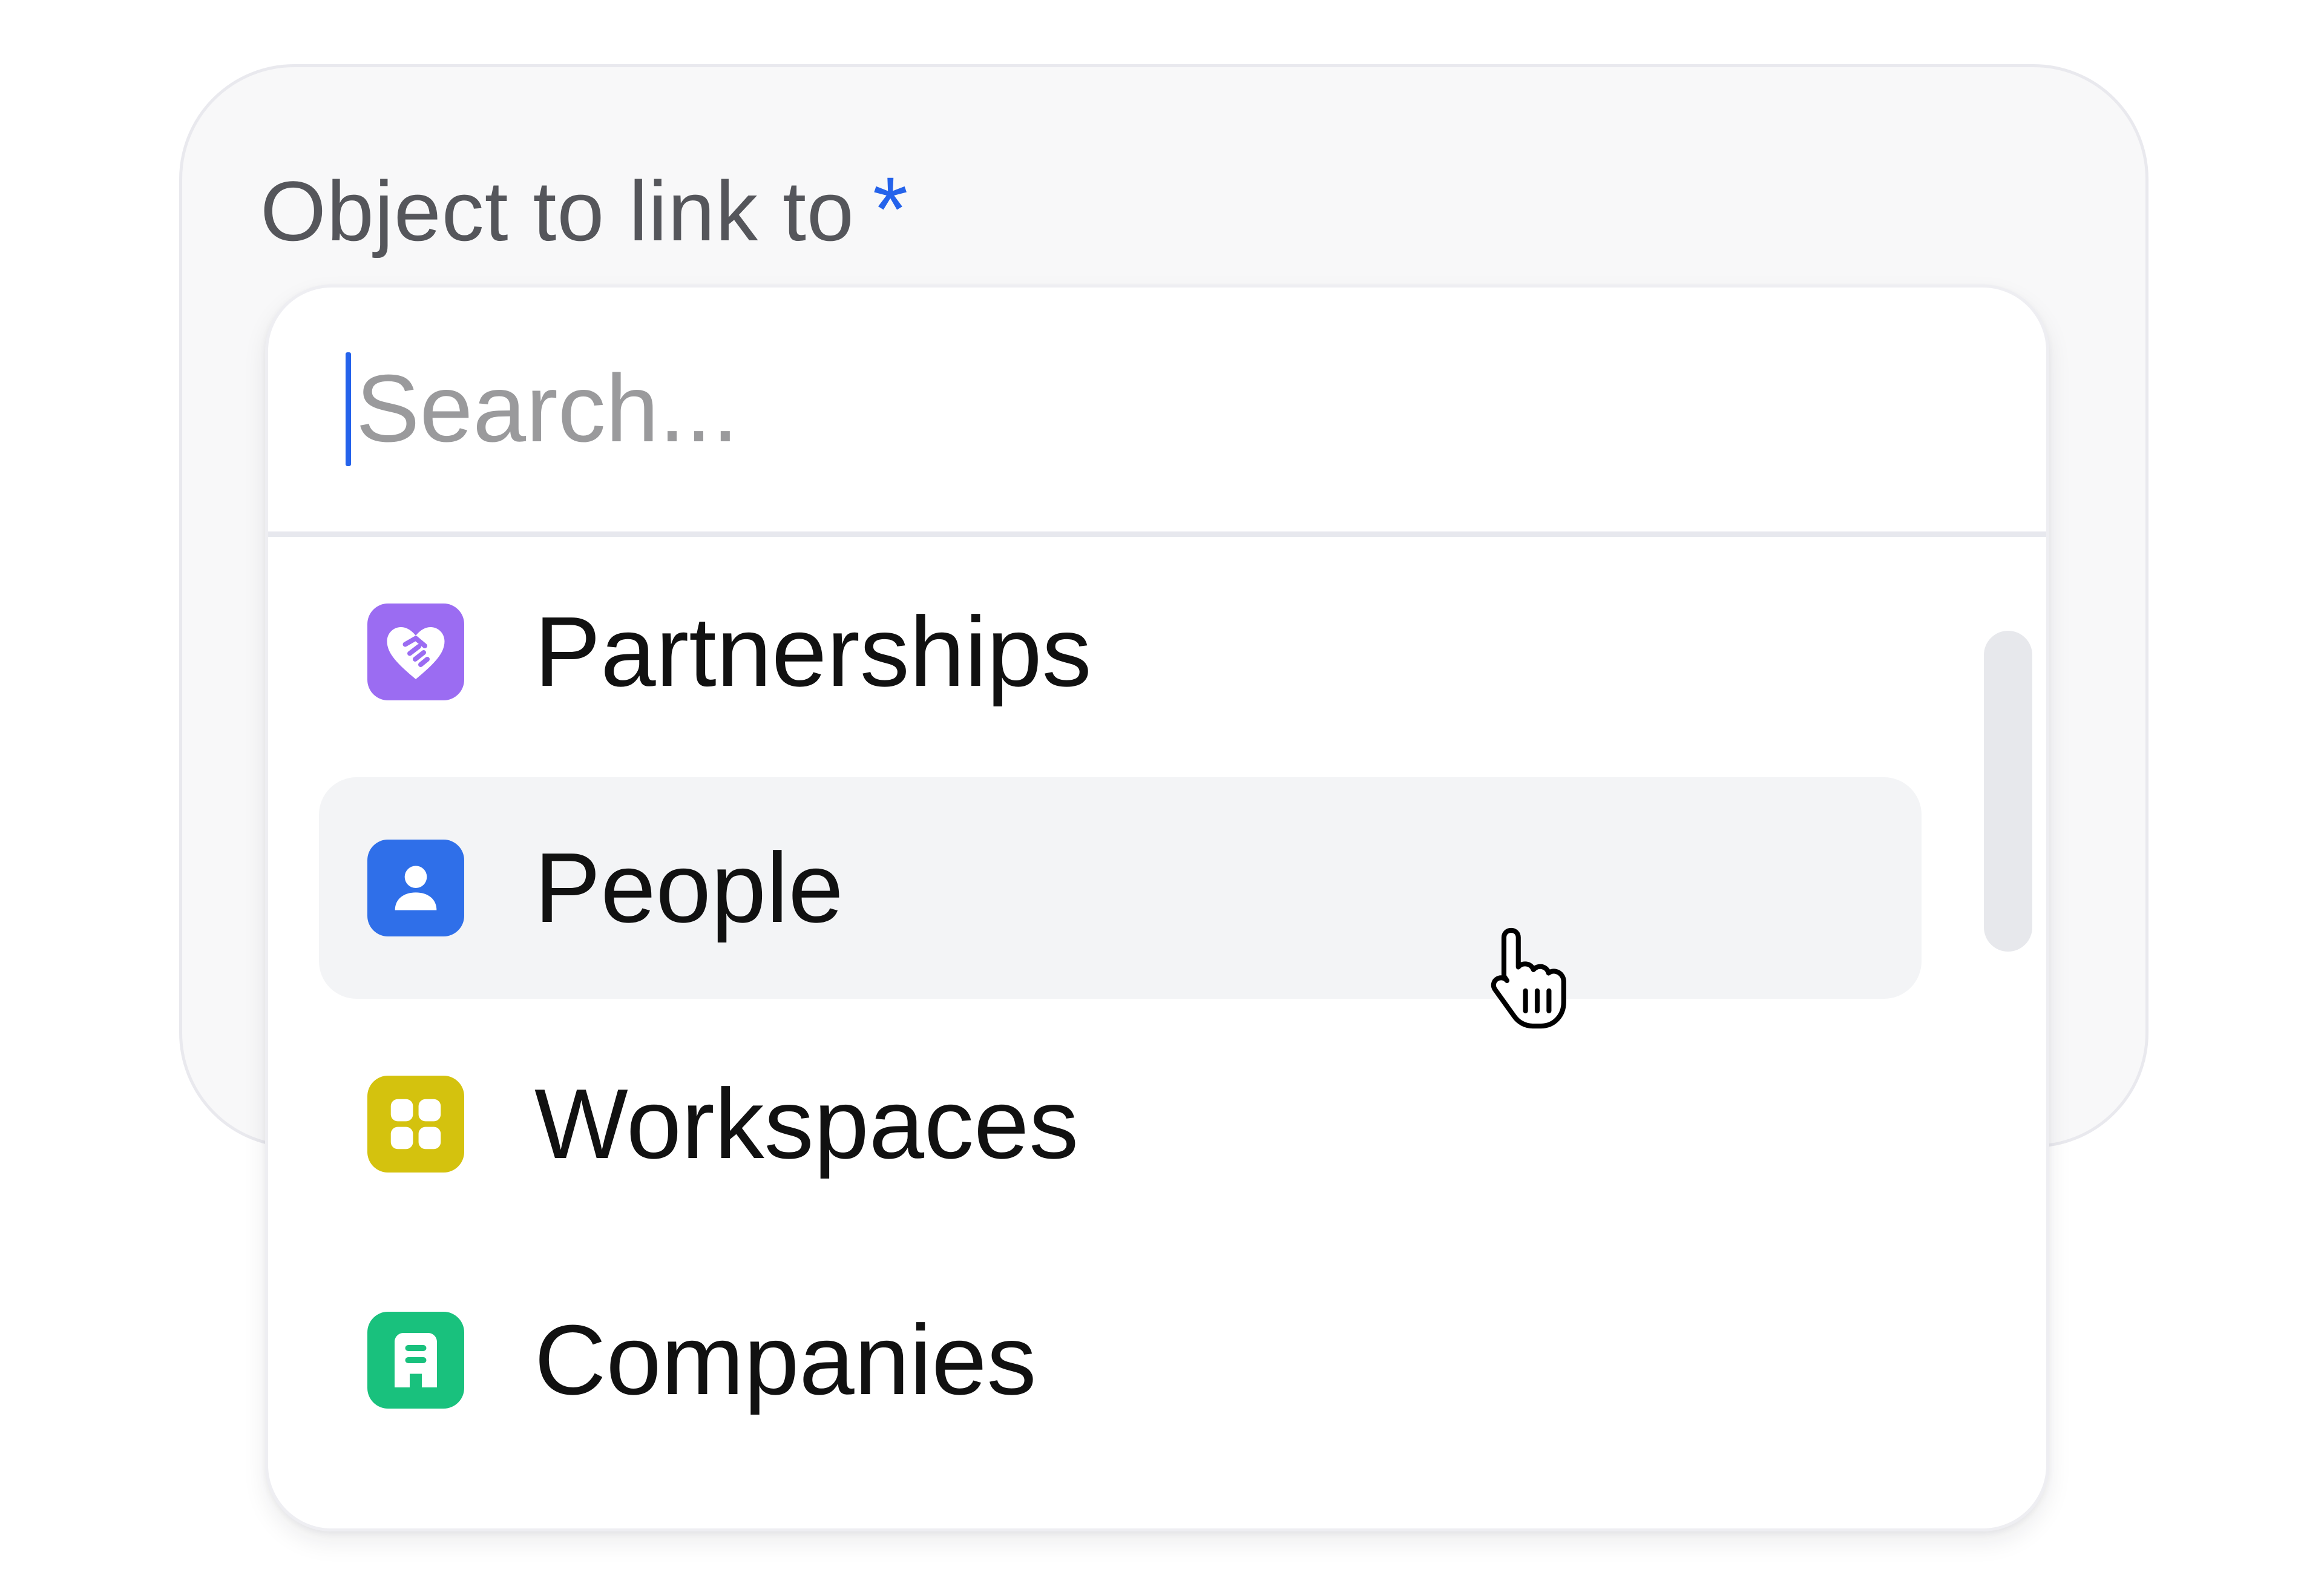 This screenshot has width=2324, height=1592. What do you see at coordinates (689, 887) in the screenshot?
I see `option-label: People` at bounding box center [689, 887].